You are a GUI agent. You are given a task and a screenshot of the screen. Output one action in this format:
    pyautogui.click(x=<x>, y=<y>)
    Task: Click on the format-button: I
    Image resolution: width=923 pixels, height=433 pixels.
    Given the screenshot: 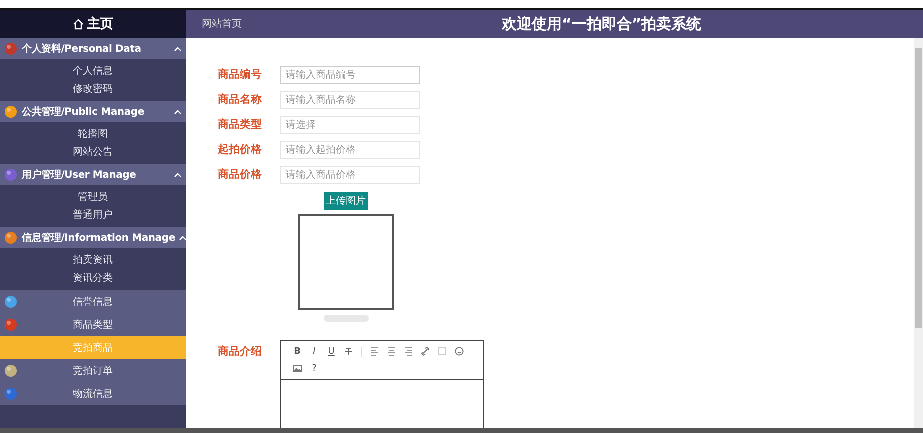 What is the action you would take?
    pyautogui.click(x=314, y=351)
    